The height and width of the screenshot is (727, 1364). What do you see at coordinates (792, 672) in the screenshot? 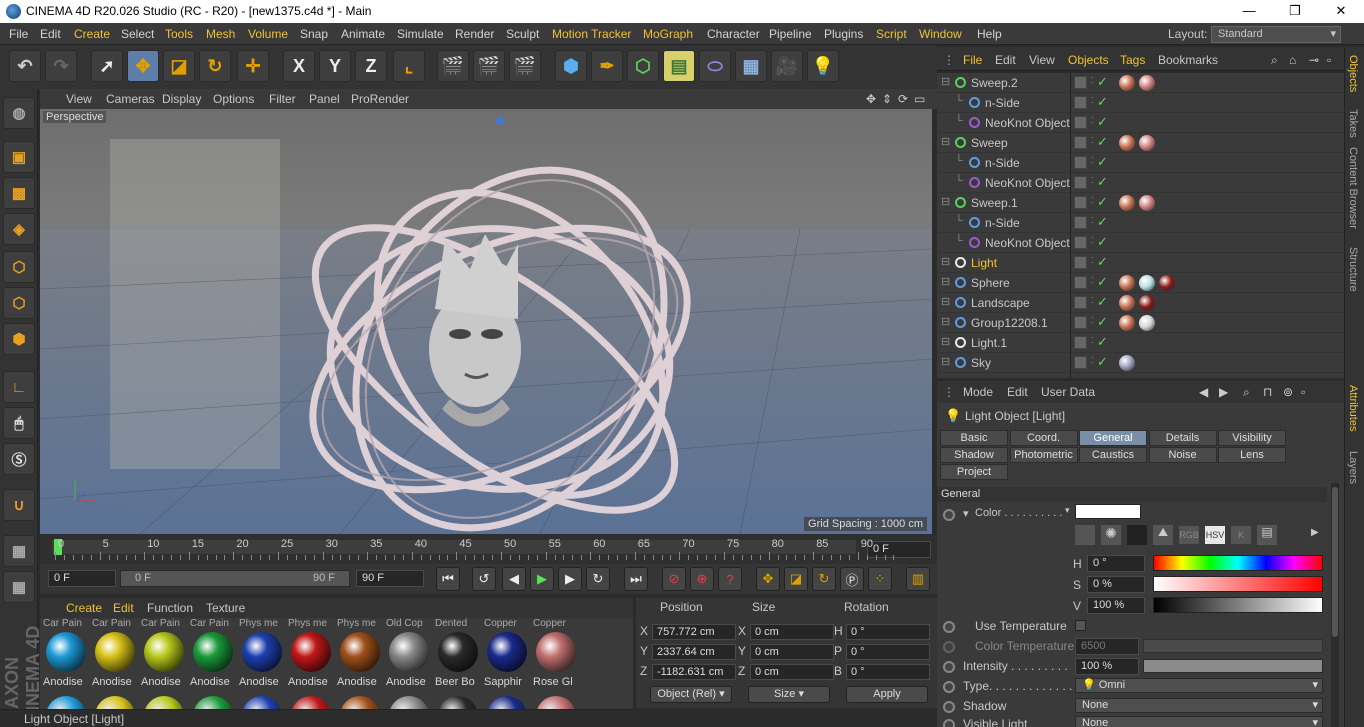
I see `size-field: 0 cm` at bounding box center [792, 672].